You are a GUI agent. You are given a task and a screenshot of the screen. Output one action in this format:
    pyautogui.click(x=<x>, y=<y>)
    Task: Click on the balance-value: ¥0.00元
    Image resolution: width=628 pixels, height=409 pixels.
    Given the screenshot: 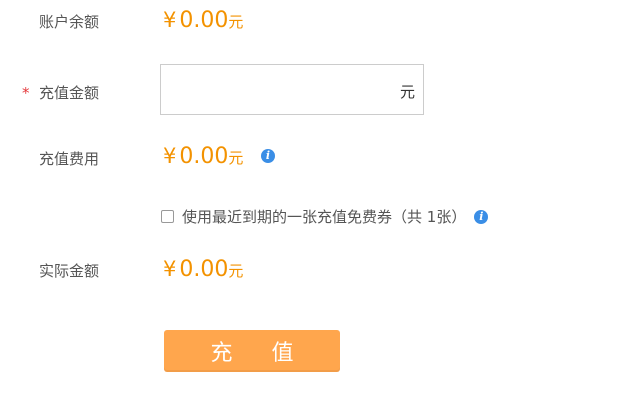 What is the action you would take?
    pyautogui.click(x=203, y=20)
    